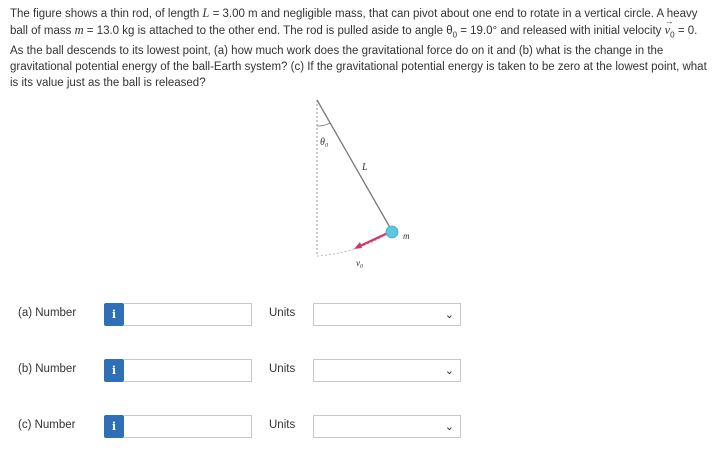 The image size is (719, 453). I want to click on number-input-c, so click(188, 426).